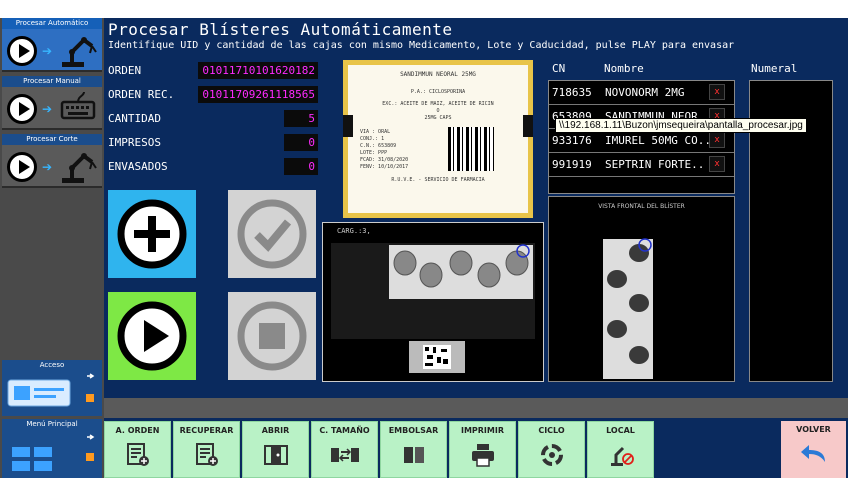 This screenshot has width=848, height=491. What do you see at coordinates (275, 455) in the screenshot?
I see `open-door-icon` at bounding box center [275, 455].